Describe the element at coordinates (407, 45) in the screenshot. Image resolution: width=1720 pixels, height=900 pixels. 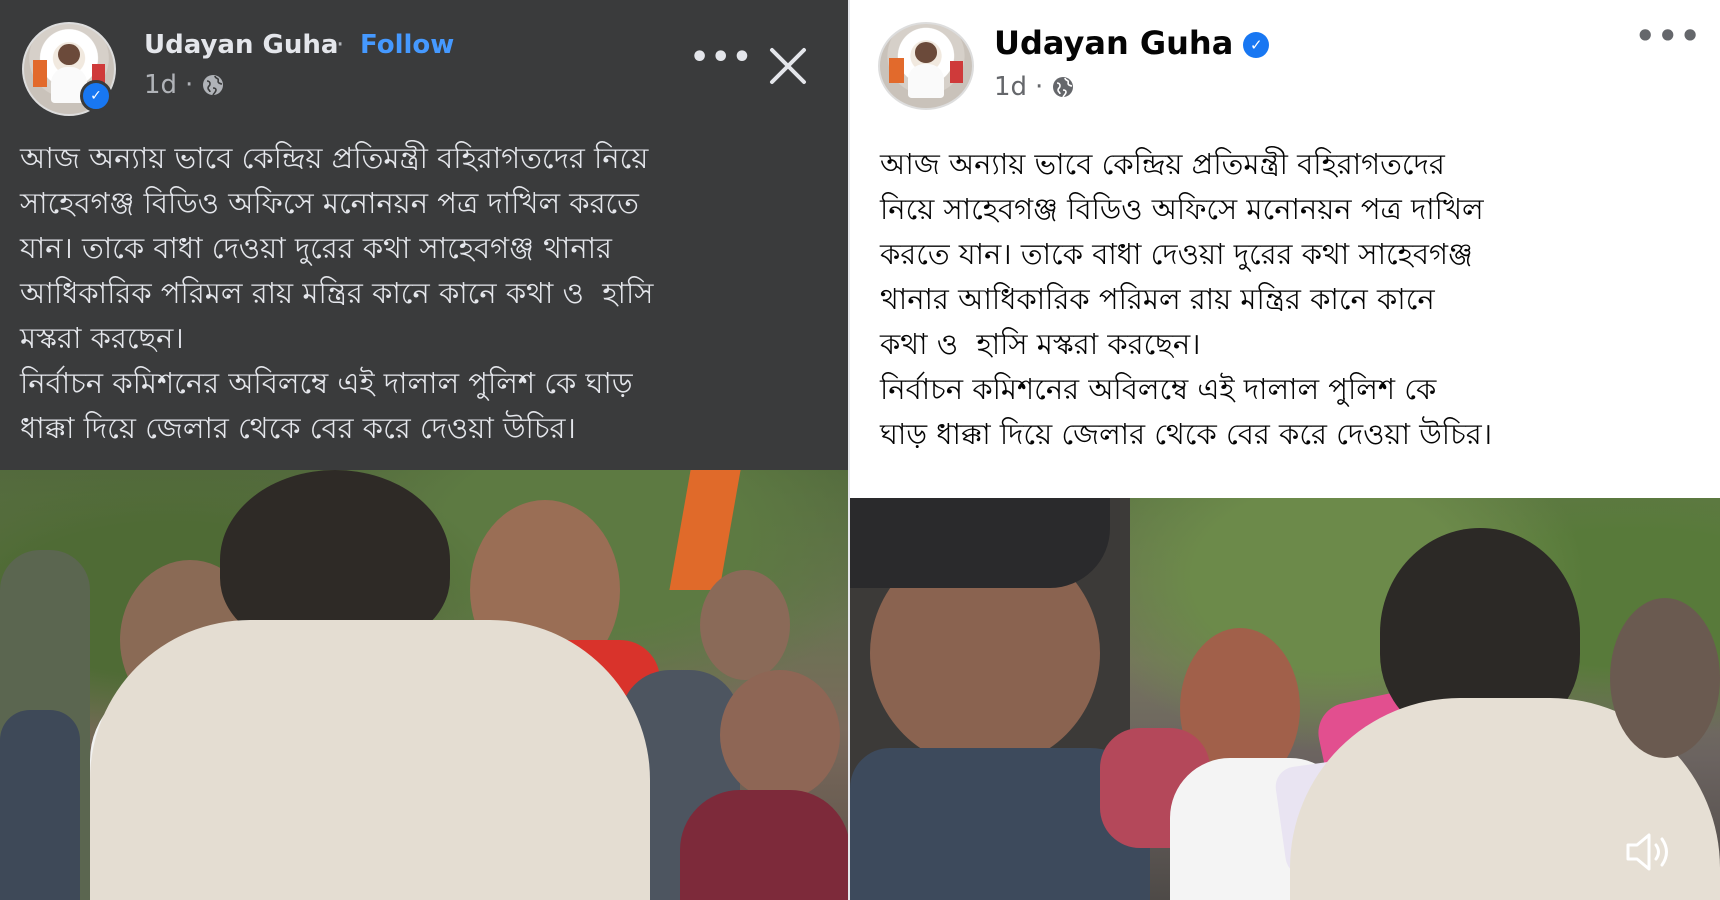
I see `follow-button: Follow` at that location.